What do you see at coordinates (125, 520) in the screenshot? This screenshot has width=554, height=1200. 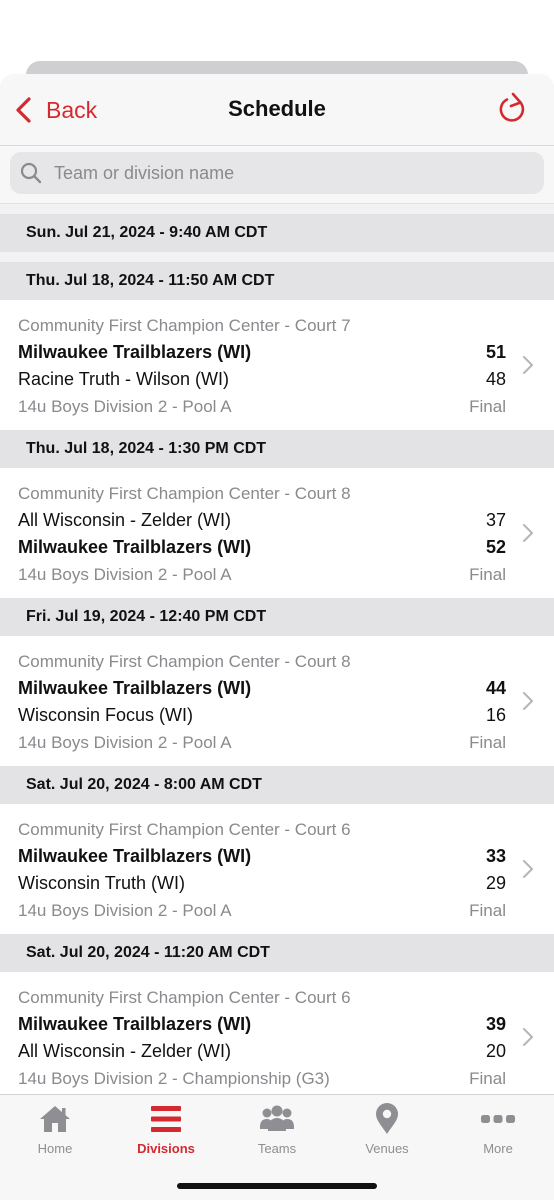 I see `team1-name: All Wisconsin - Zelder (WI)` at bounding box center [125, 520].